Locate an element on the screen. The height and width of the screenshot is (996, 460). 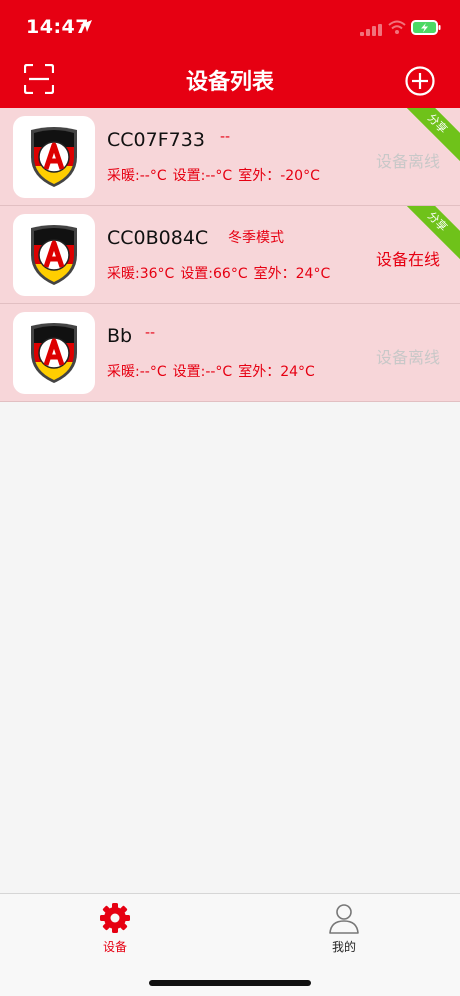
battery-charging-icon is located at coordinates (426, 27).